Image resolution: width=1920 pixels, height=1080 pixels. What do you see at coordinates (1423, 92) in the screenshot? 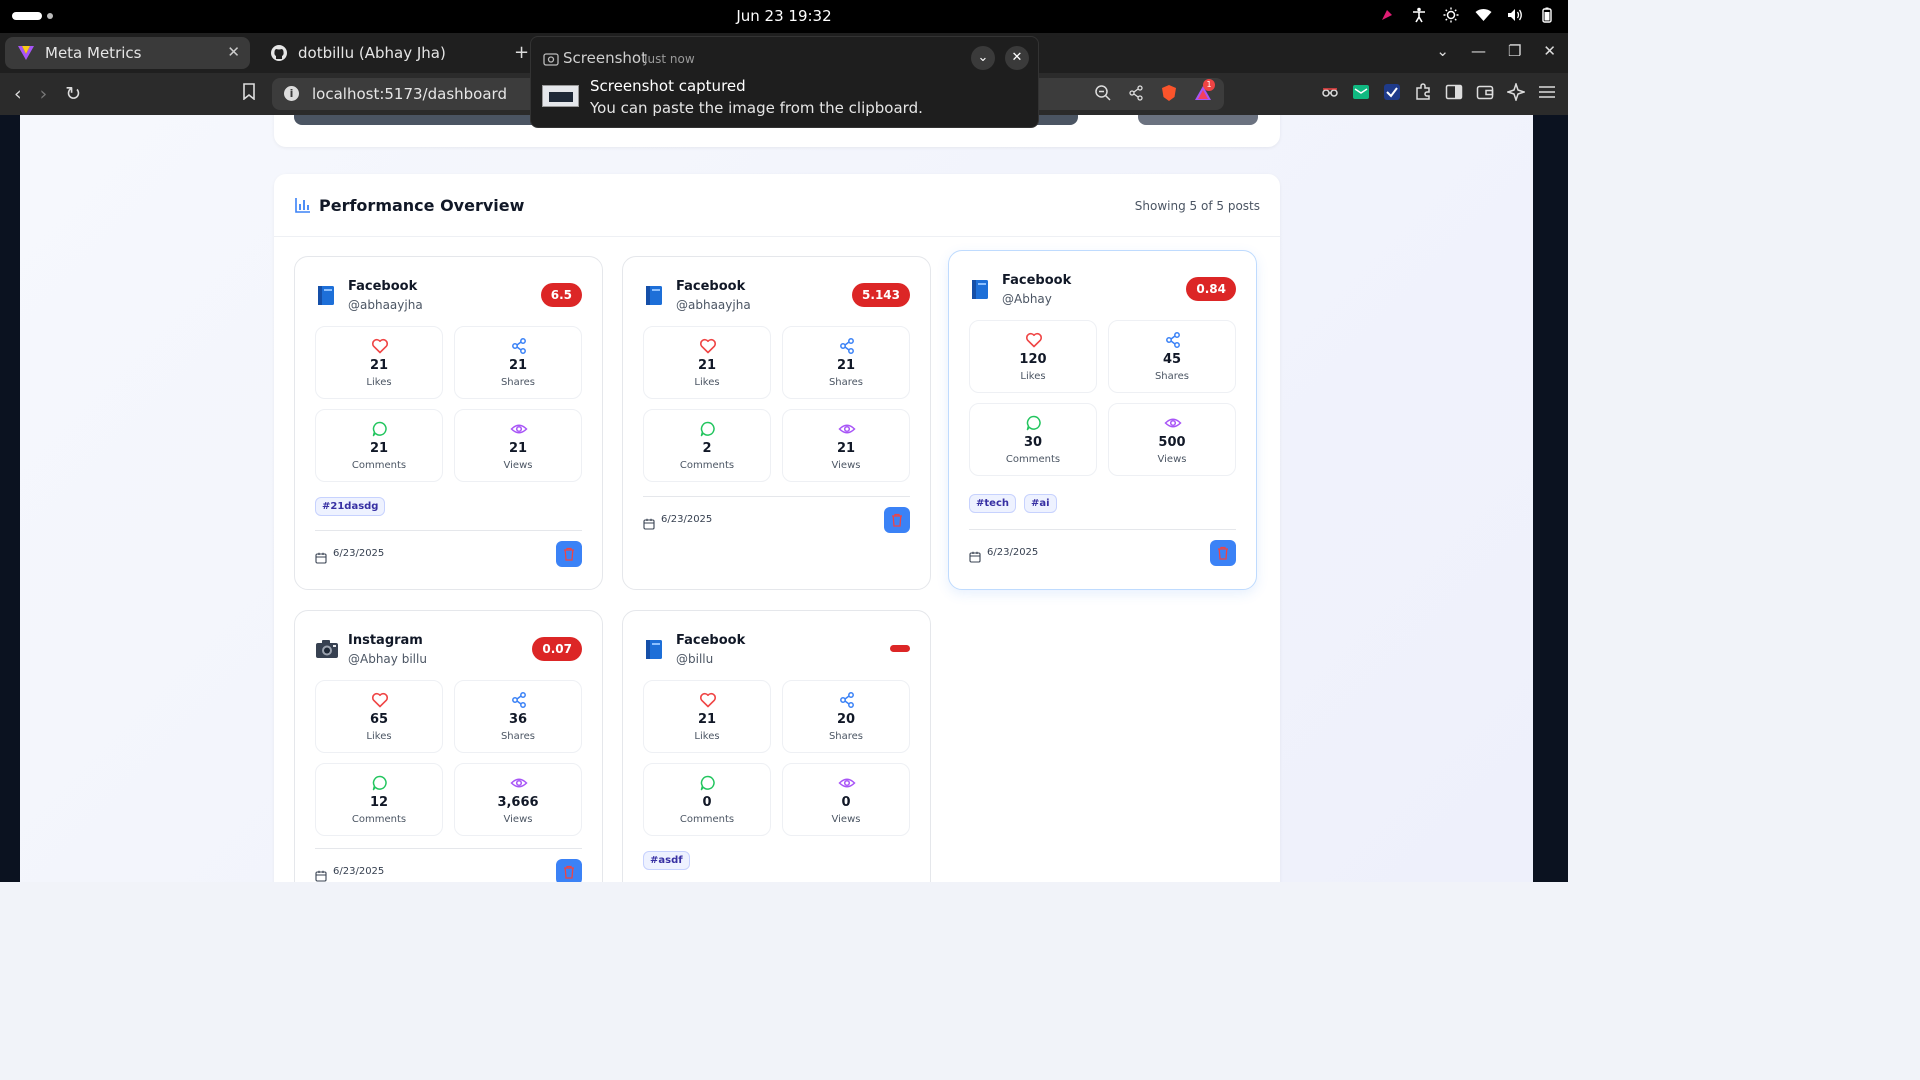
I see `extensions-puzzle-icon` at bounding box center [1423, 92].